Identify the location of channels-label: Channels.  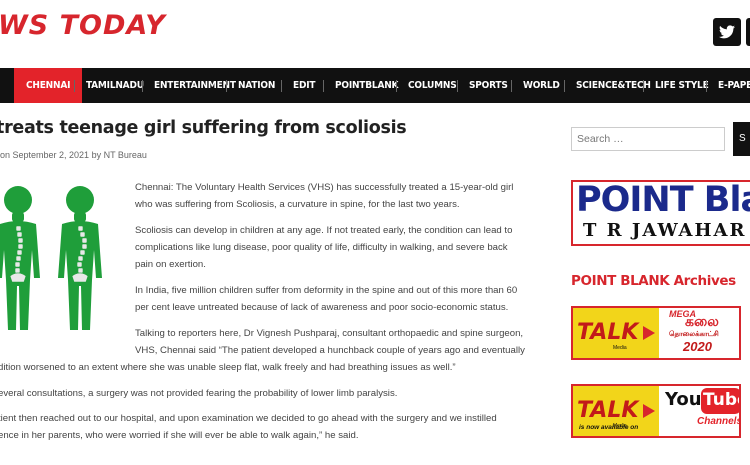
(719, 421).